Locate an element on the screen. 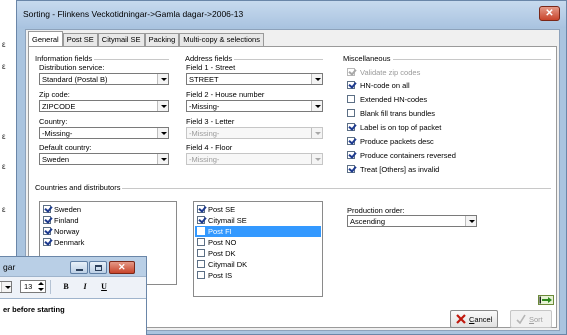  cancel-x-icon is located at coordinates (461, 319).